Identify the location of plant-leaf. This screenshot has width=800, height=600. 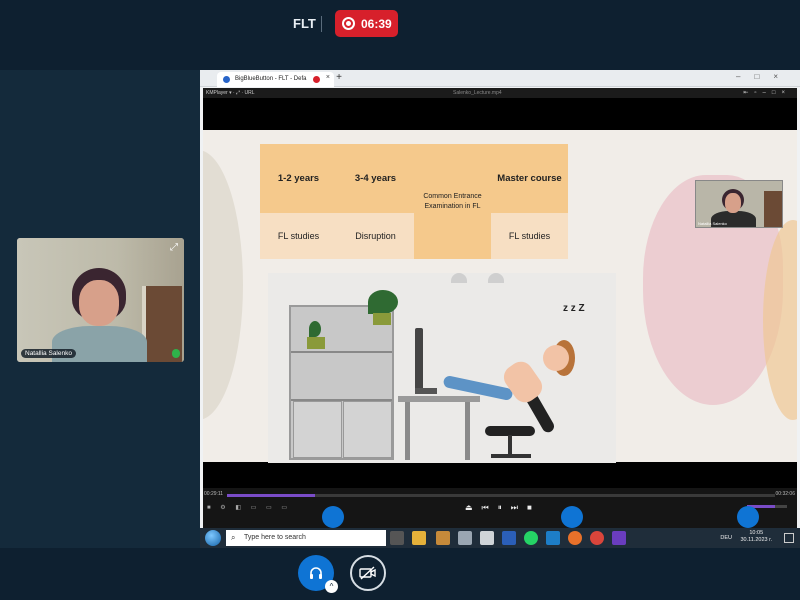
(315, 329).